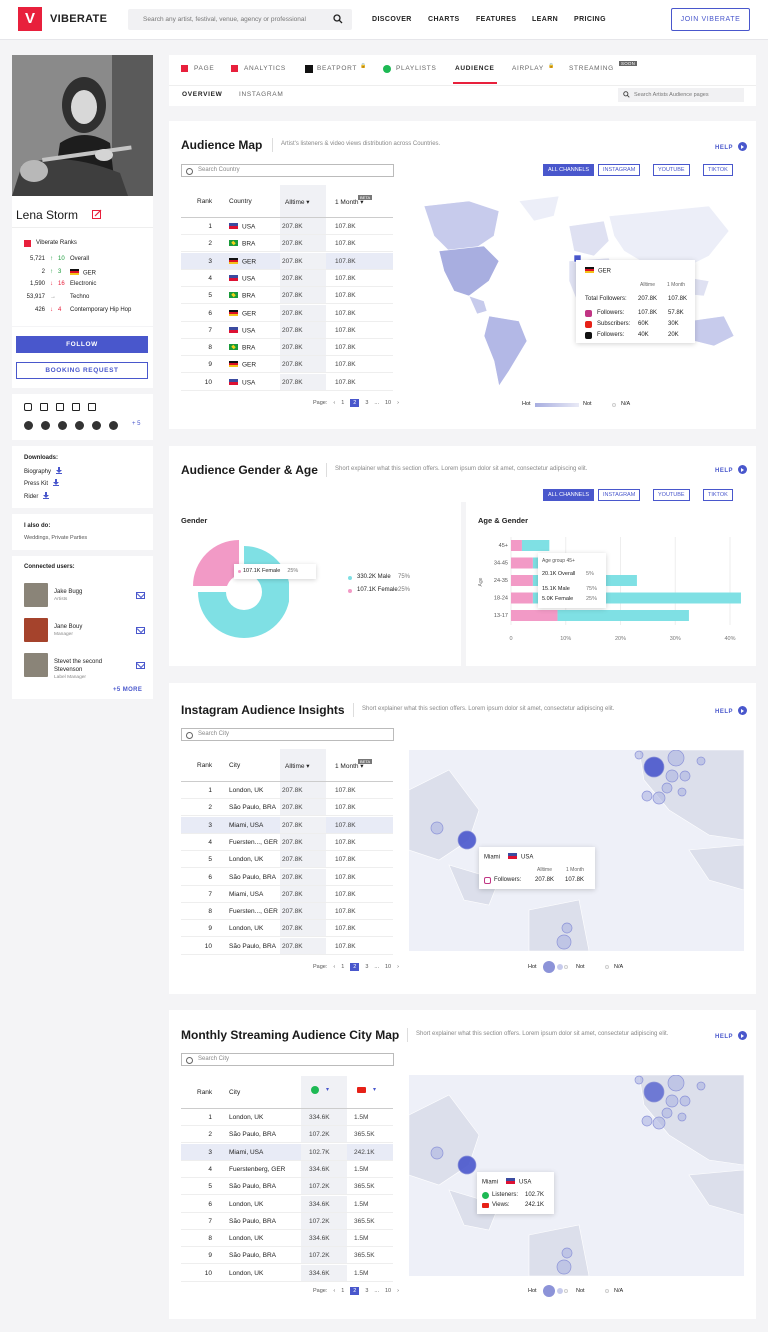 This screenshot has height=1332, width=768. I want to click on tab-beatport: BEATPORT, so click(337, 68).